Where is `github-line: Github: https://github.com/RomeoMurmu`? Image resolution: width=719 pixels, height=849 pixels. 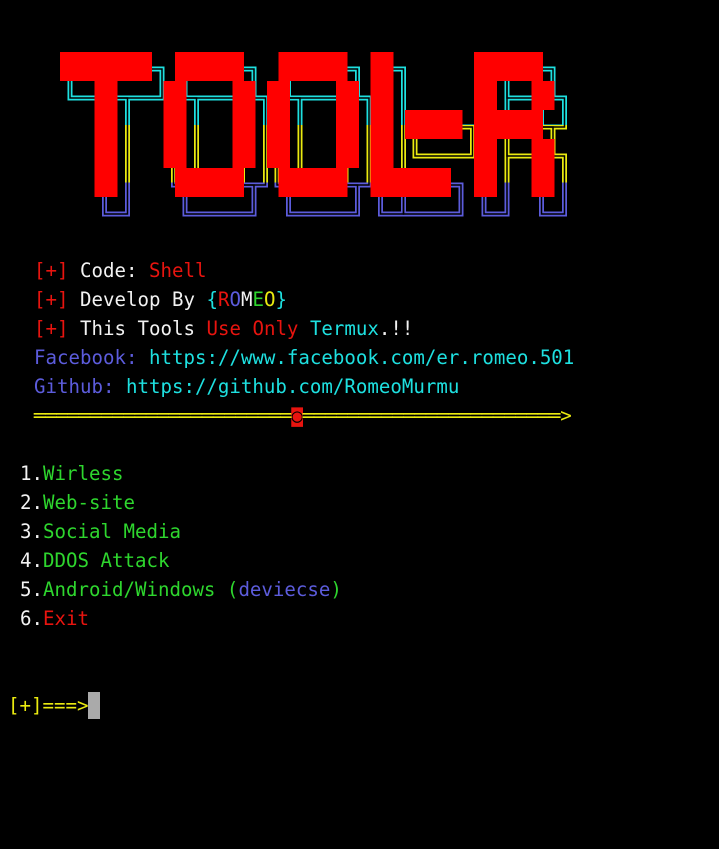 github-line: Github: https://github.com/RomeoMurmu is located at coordinates (246, 386).